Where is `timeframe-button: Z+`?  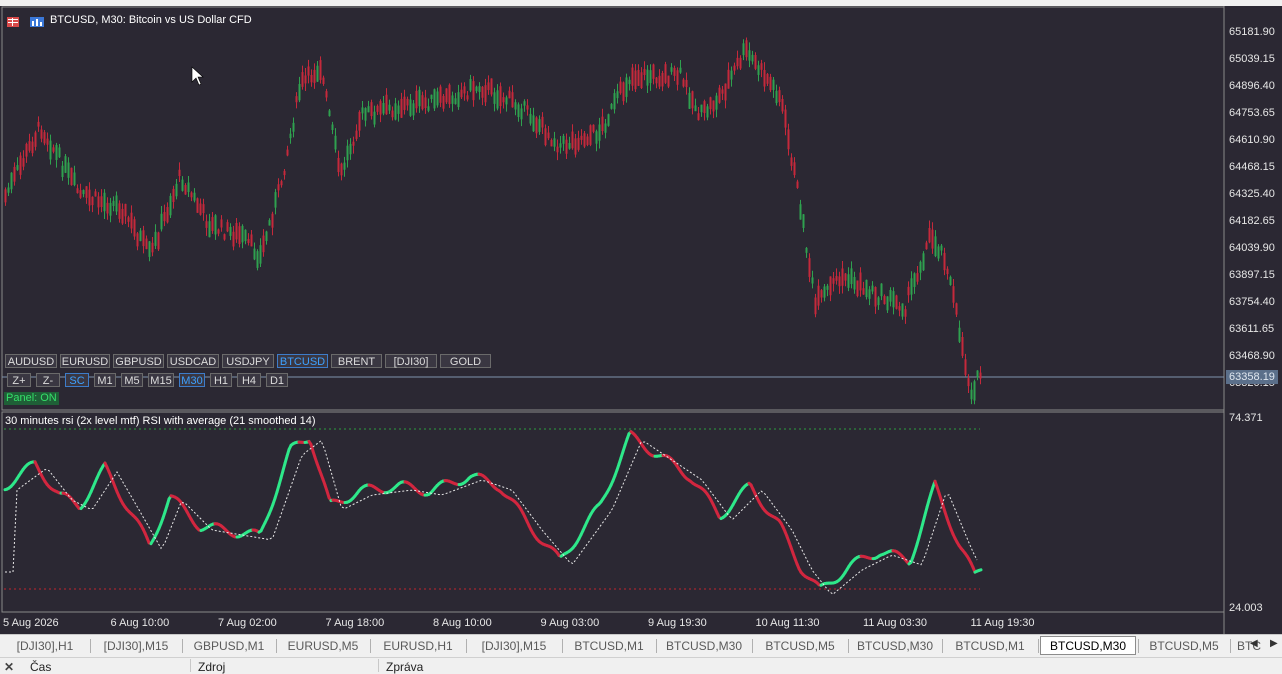 timeframe-button: Z+ is located at coordinates (19, 380).